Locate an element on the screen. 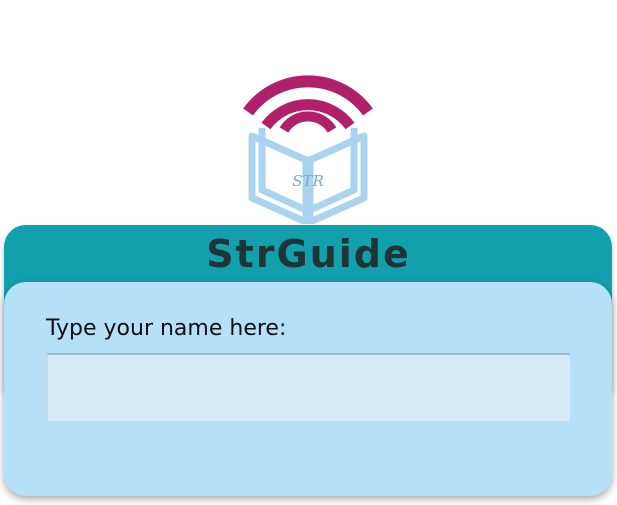 The height and width of the screenshot is (505, 617). logo-initials: STR is located at coordinates (308, 181).